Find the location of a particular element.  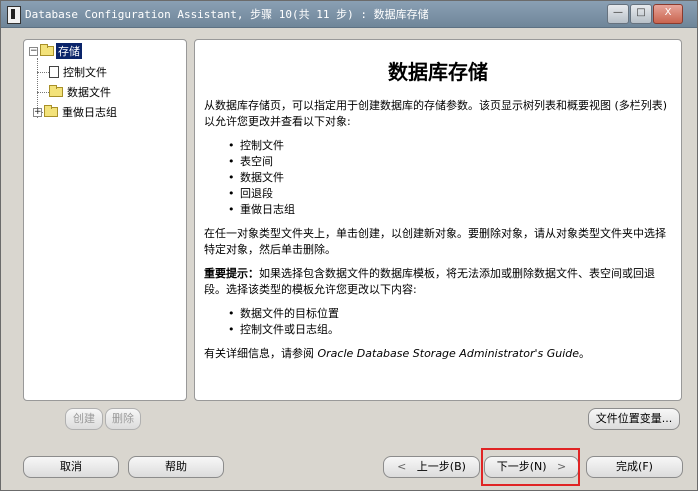

tree-item-data-files: 数据文件 is located at coordinates (81, 92).